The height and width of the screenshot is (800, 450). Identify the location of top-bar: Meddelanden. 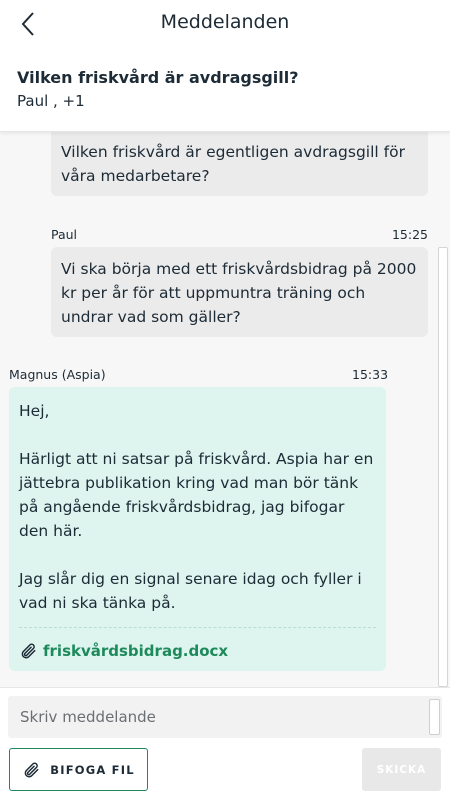
(225, 24).